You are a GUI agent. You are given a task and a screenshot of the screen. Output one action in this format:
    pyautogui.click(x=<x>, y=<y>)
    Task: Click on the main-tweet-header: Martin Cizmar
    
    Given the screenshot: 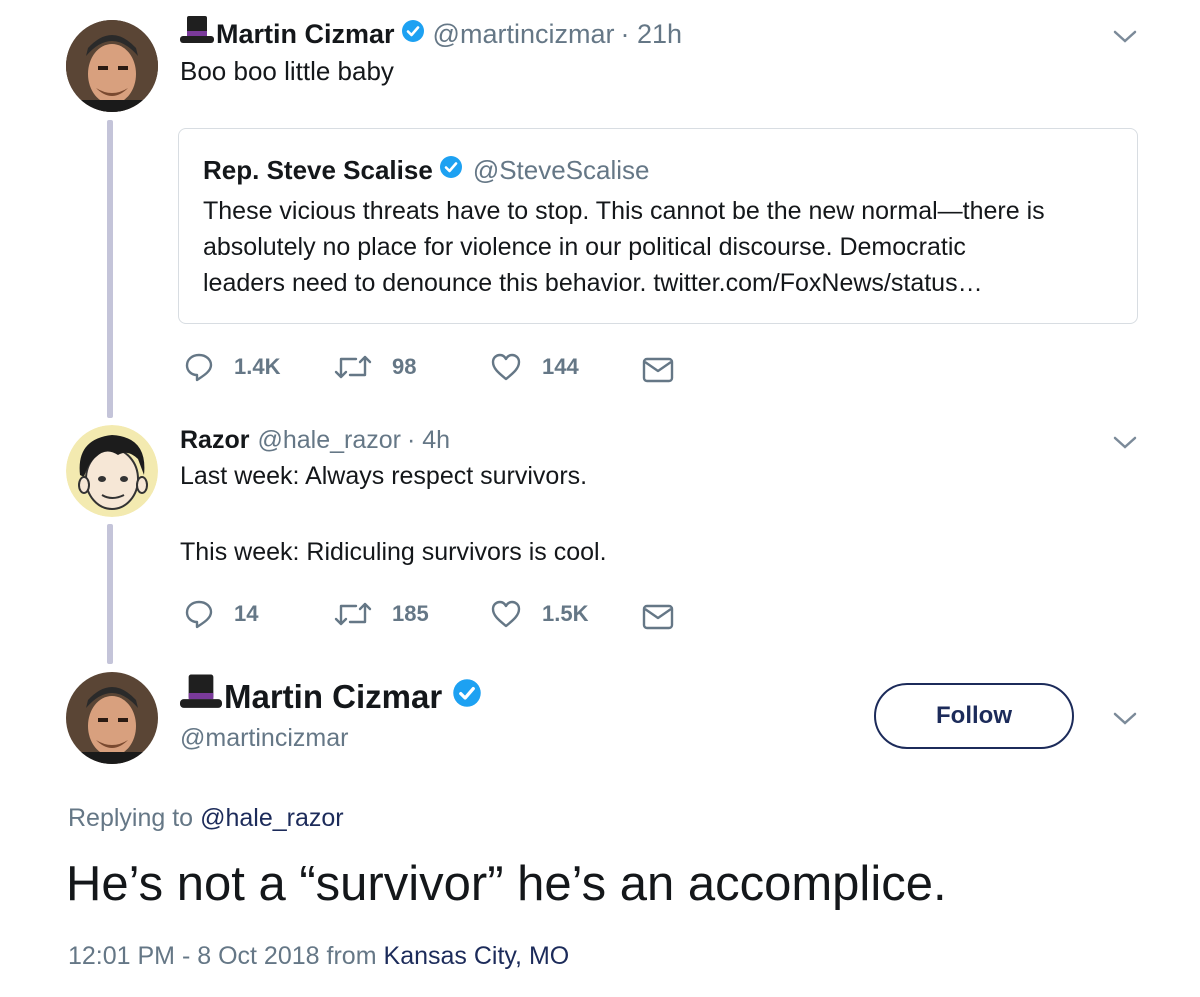 What is the action you would take?
    pyautogui.click(x=331, y=697)
    